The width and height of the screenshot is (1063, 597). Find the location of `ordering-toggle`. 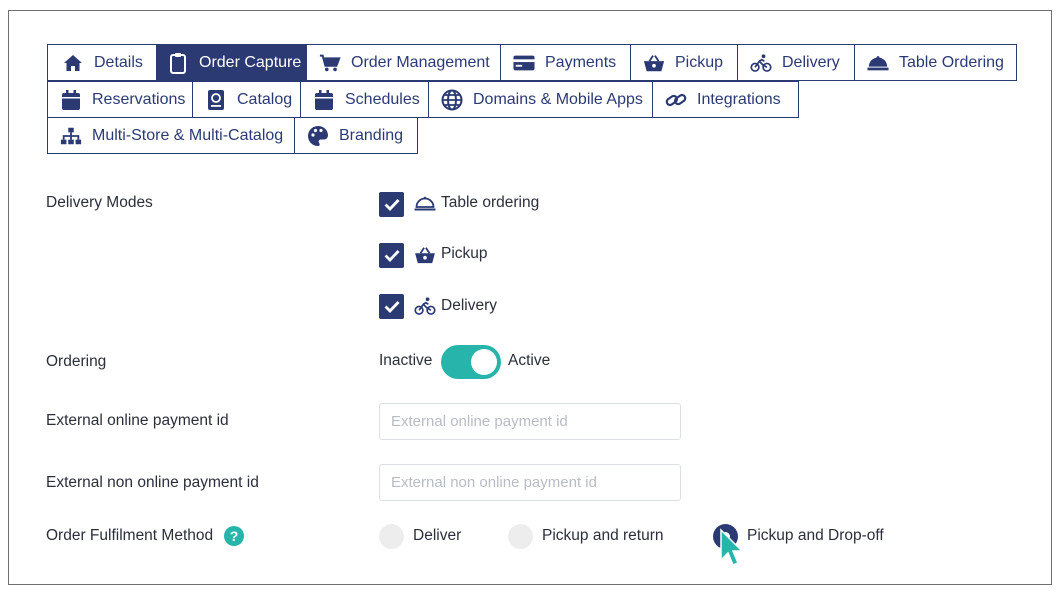

ordering-toggle is located at coordinates (471, 362).